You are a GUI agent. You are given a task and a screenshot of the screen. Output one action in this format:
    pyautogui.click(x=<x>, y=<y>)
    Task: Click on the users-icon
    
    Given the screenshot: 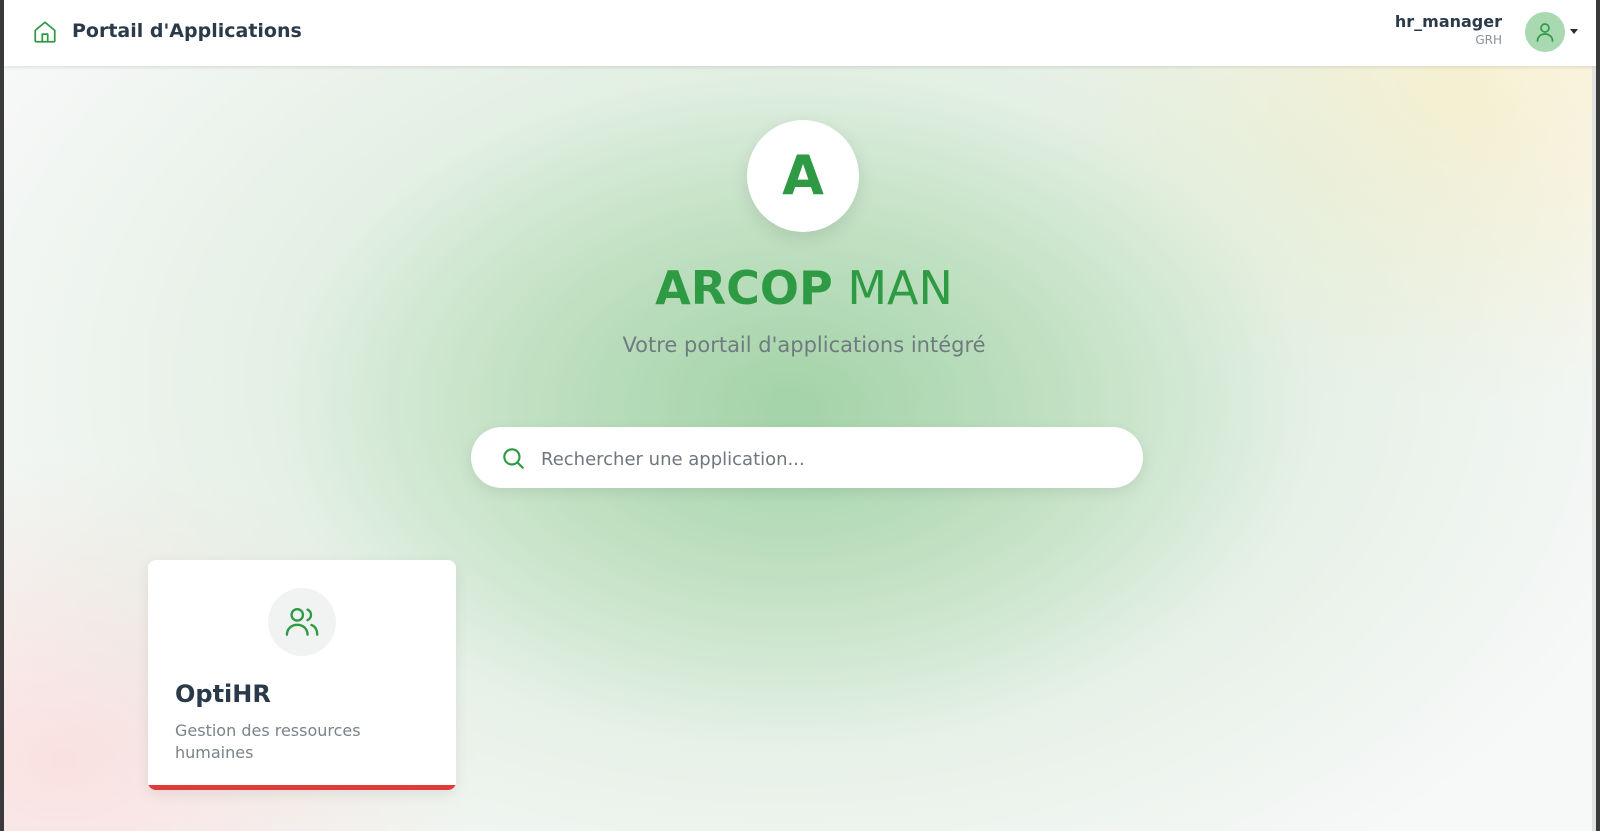 What is the action you would take?
    pyautogui.click(x=302, y=621)
    